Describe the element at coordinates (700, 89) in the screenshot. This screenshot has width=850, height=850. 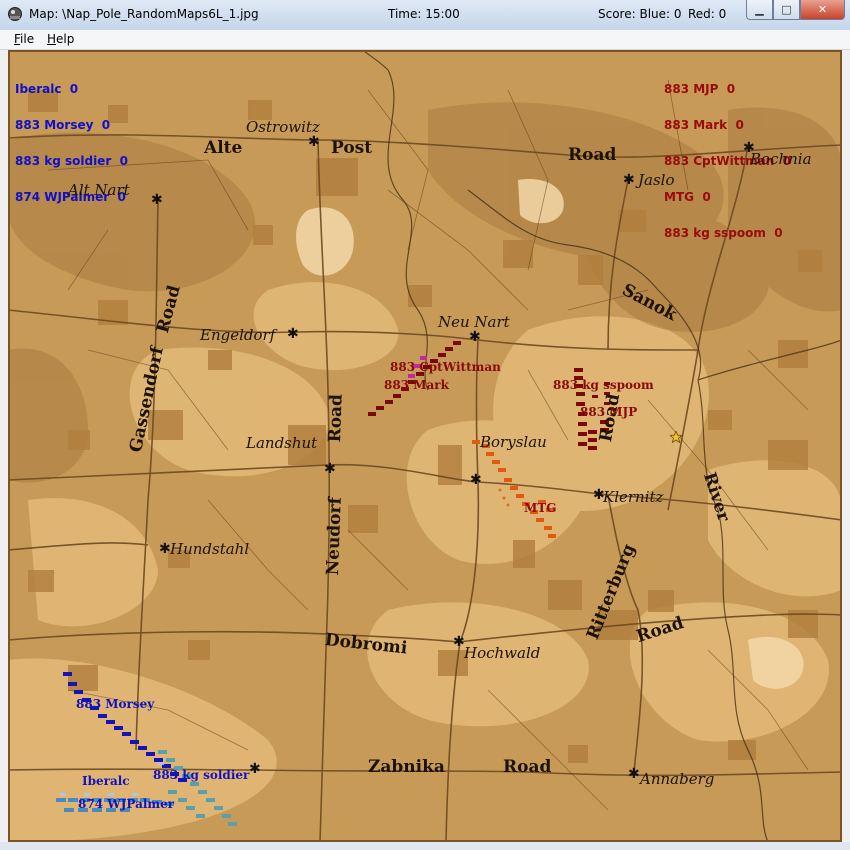
I see `red-roster-entry: 883 MJP 0` at that location.